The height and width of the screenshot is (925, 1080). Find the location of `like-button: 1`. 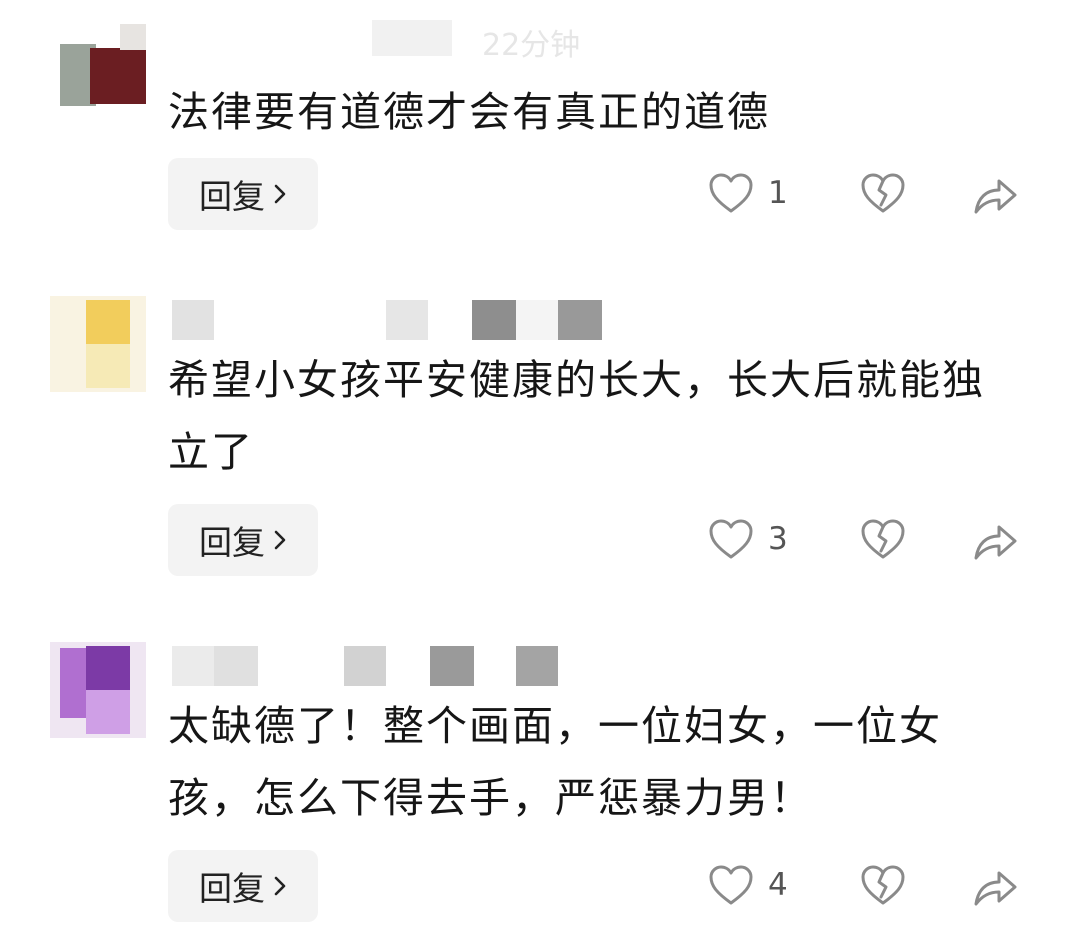

like-button: 1 is located at coordinates (748, 193).